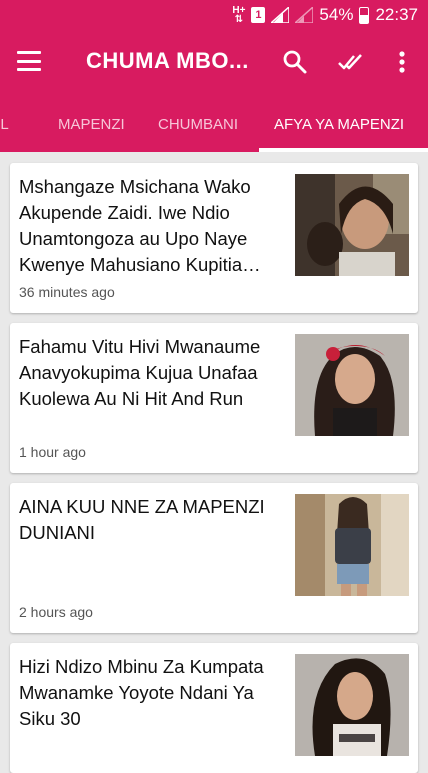 This screenshot has height=773, width=428. What do you see at coordinates (351, 62) in the screenshot?
I see `mark-all-read-icon` at bounding box center [351, 62].